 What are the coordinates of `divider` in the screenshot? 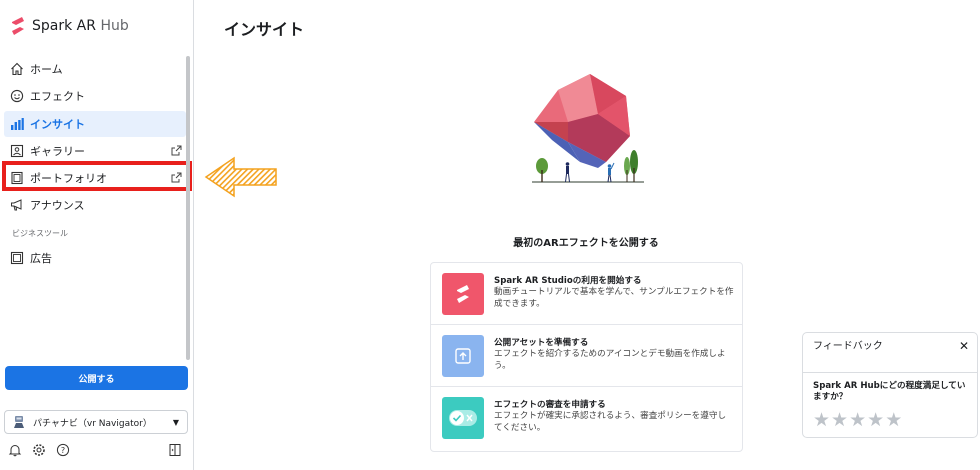 It's located at (890, 372).